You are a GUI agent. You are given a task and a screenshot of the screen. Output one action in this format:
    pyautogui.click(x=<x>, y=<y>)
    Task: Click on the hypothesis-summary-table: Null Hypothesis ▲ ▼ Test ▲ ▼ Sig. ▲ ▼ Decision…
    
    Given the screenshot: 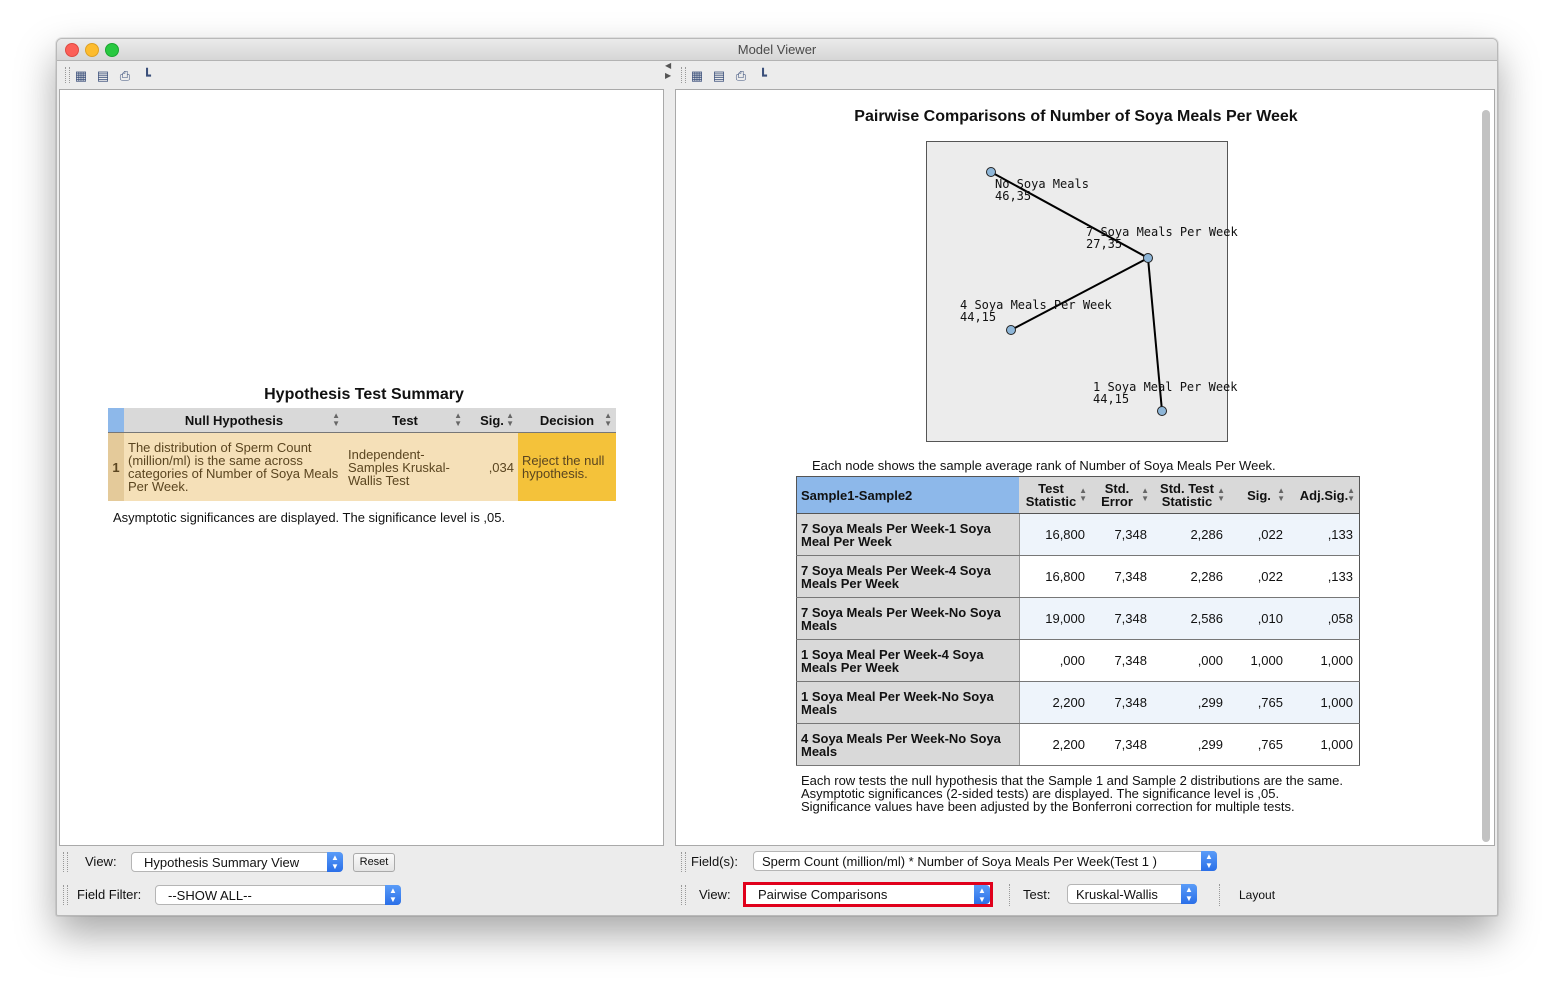 What is the action you would take?
    pyautogui.click(x=362, y=454)
    